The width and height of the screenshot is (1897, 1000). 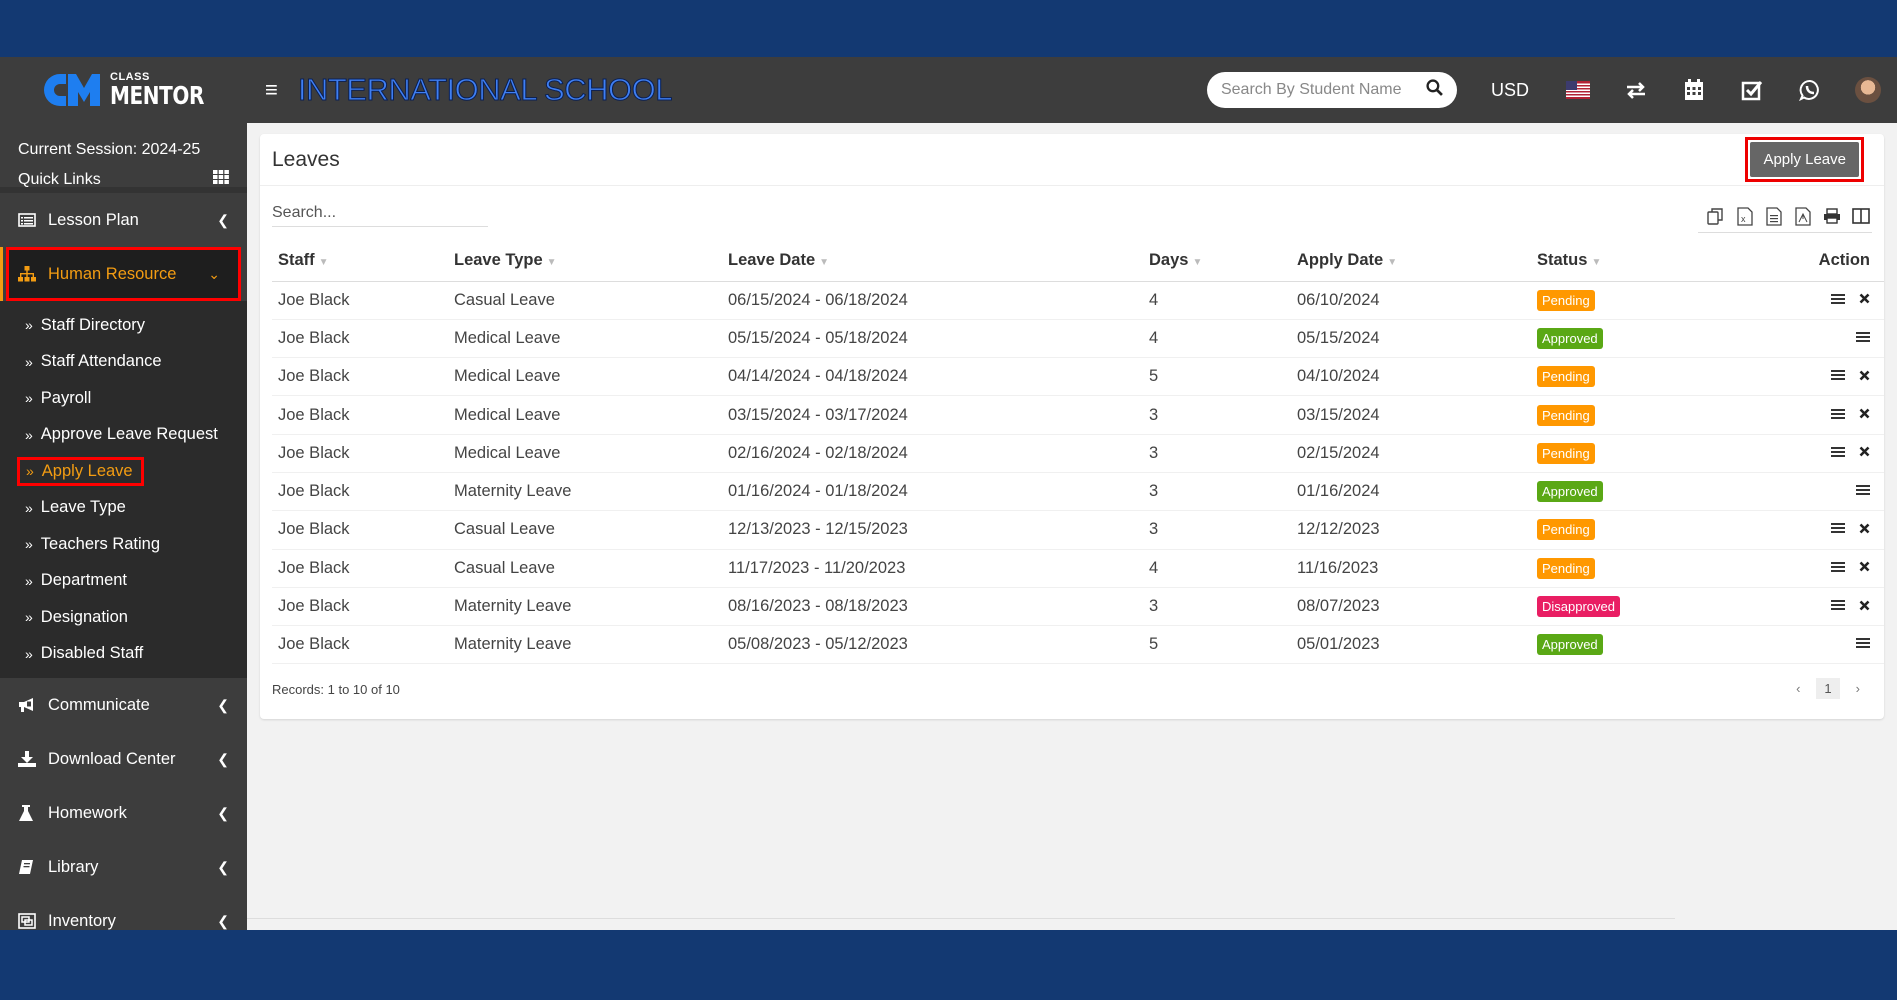 What do you see at coordinates (123, 471) in the screenshot?
I see `submenu-item-apply-leave: » Apply Leave` at bounding box center [123, 471].